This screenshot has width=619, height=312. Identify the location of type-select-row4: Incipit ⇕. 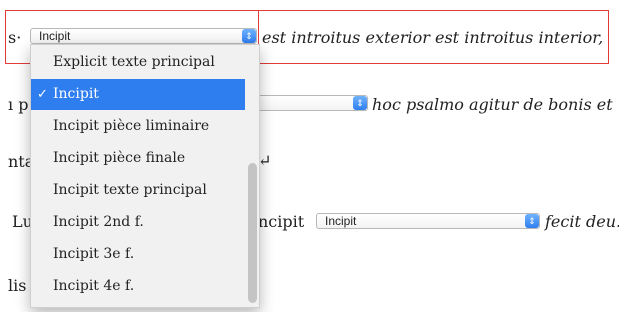
(428, 221).